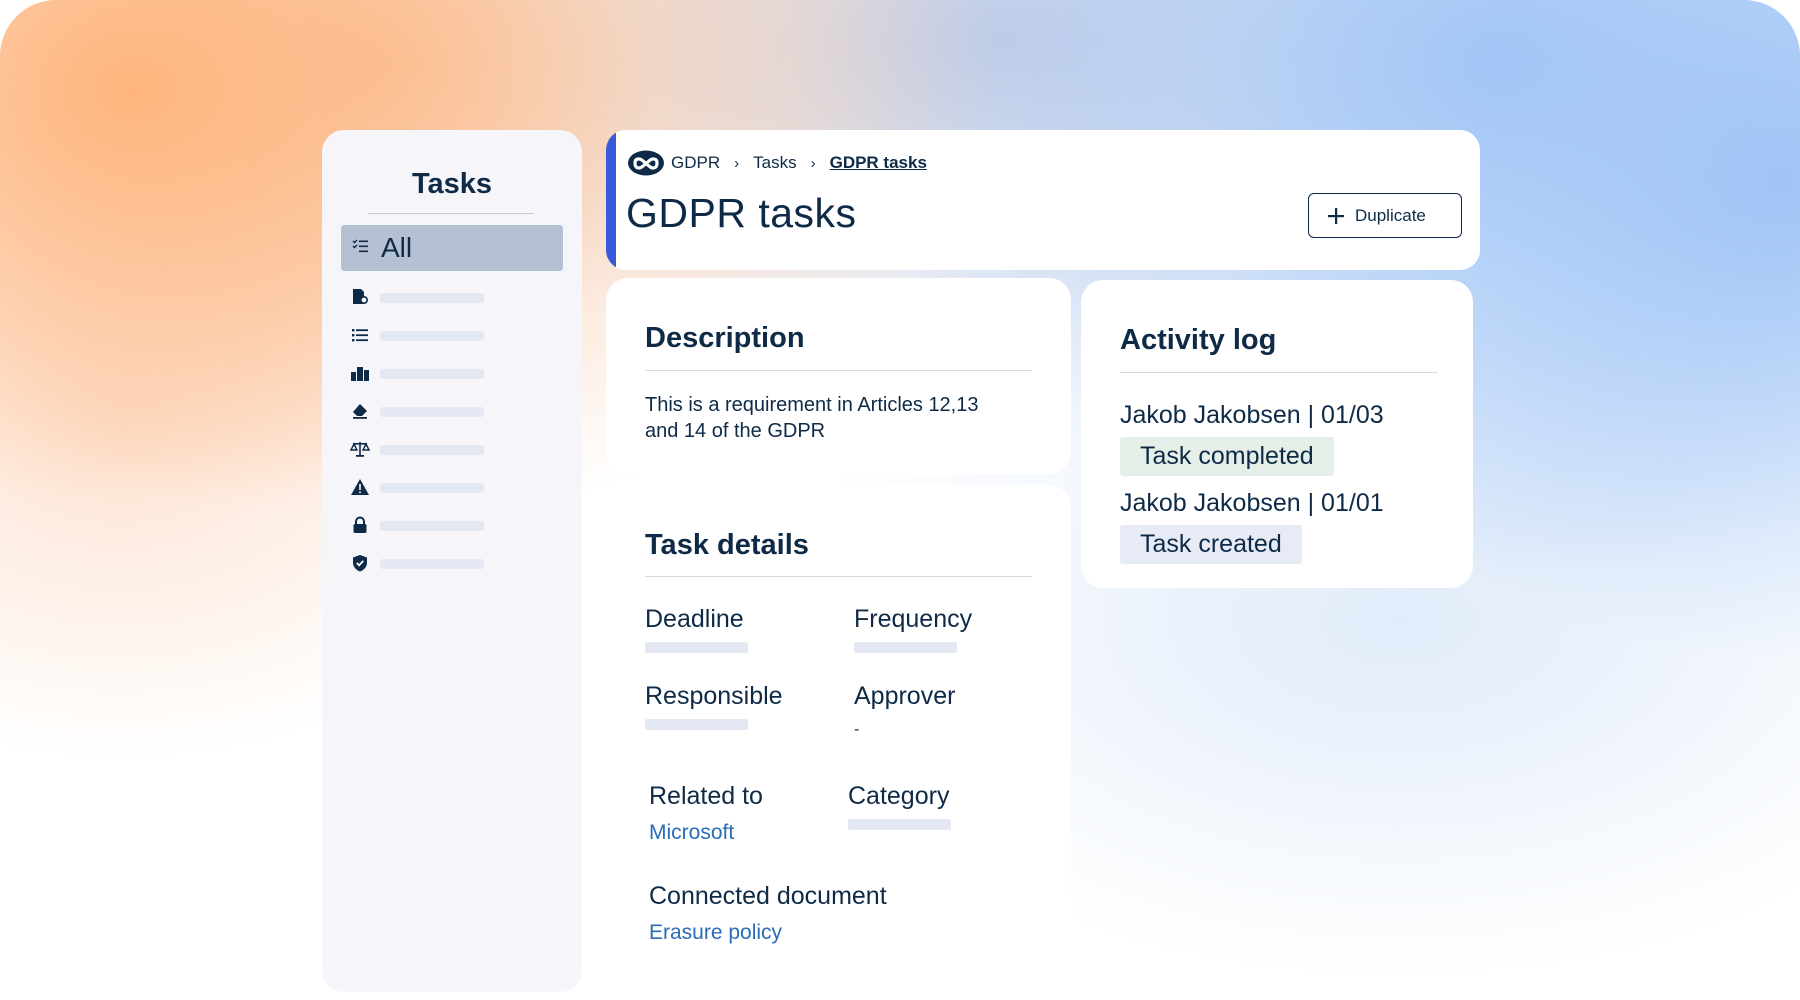 The height and width of the screenshot is (1000, 1800). I want to click on sidebar-item-erasure, so click(450, 411).